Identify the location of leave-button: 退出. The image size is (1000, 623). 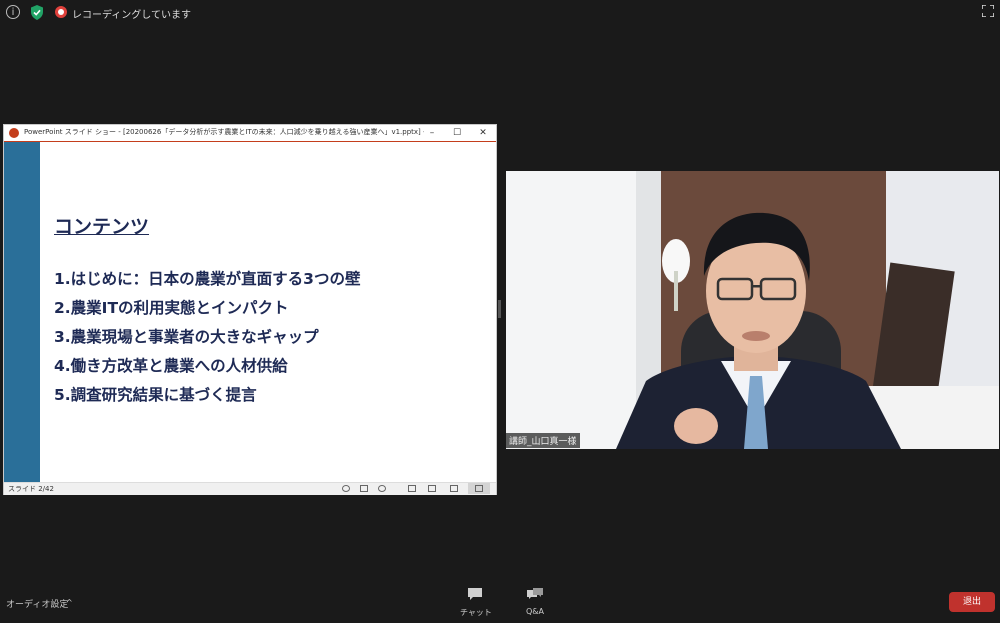
(972, 602).